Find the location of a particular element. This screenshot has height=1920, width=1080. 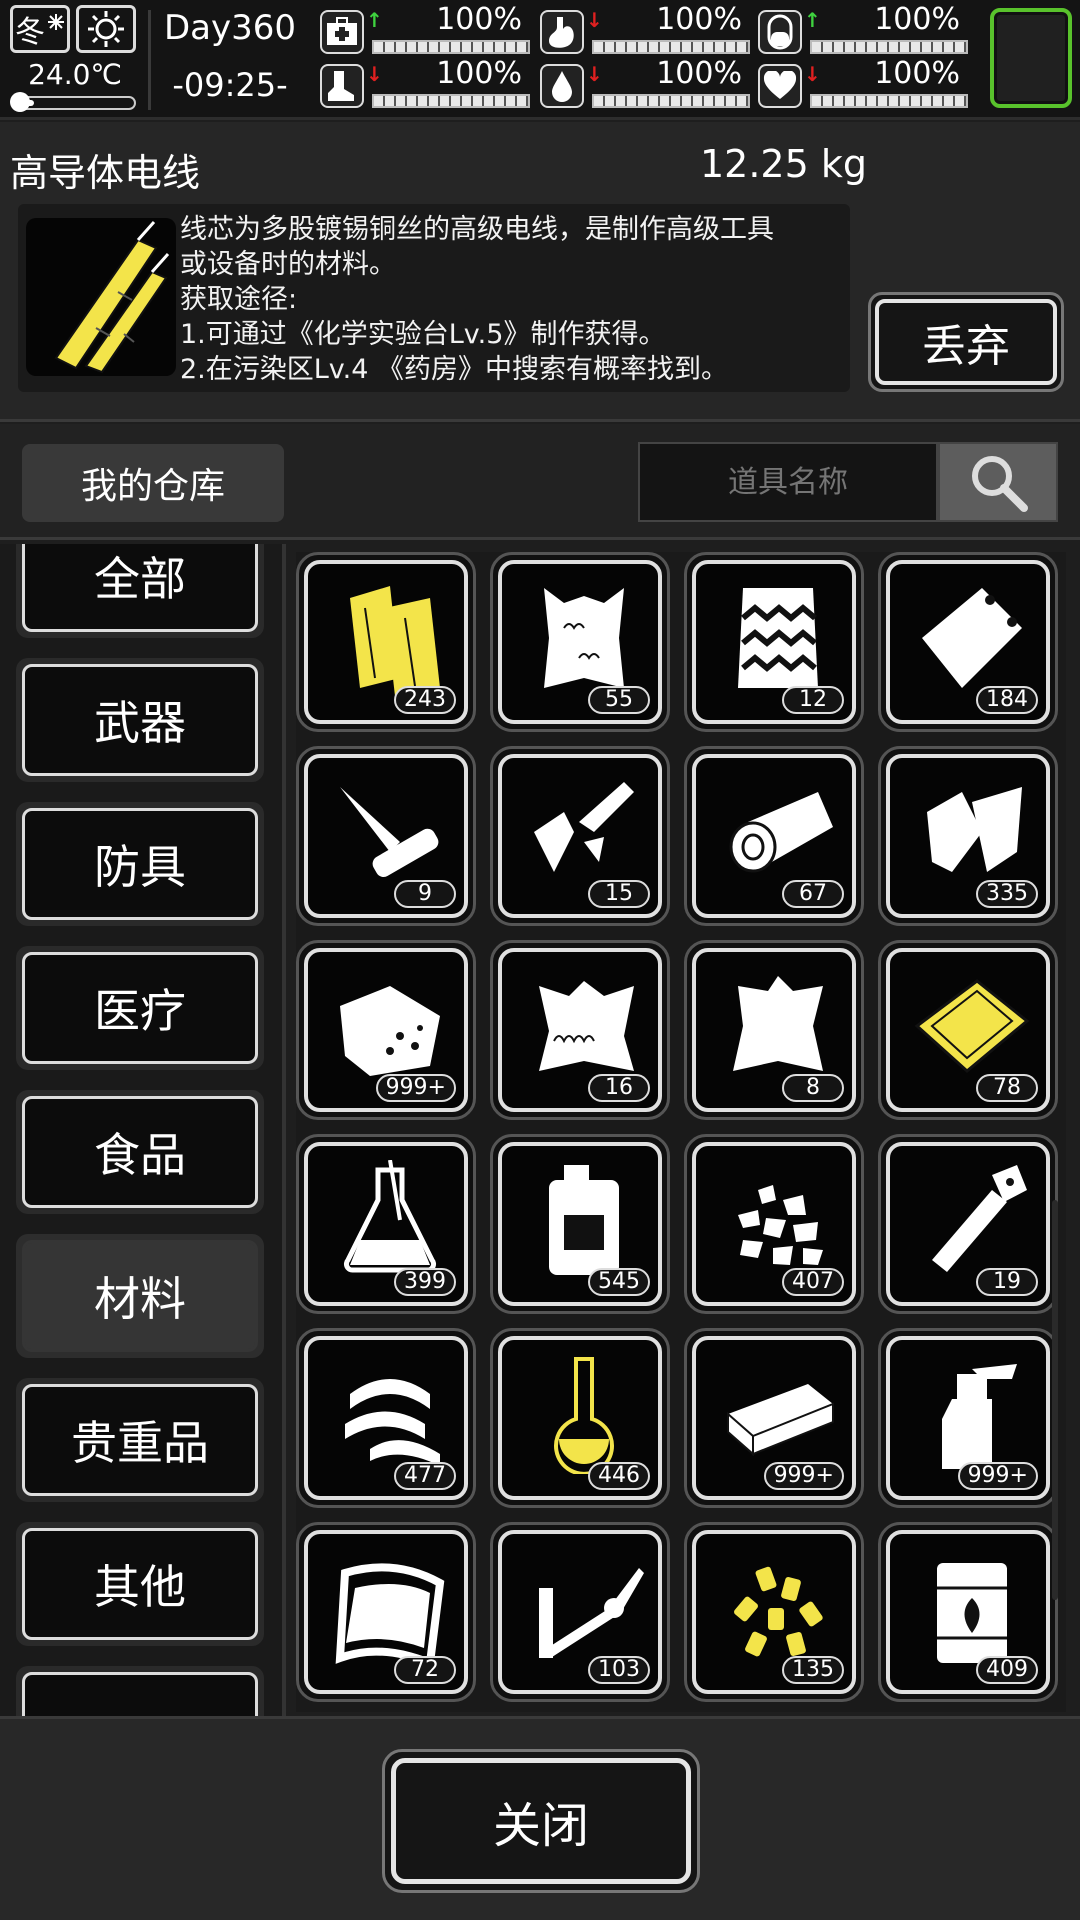

inventory-slot: 545 is located at coordinates (580, 1224).